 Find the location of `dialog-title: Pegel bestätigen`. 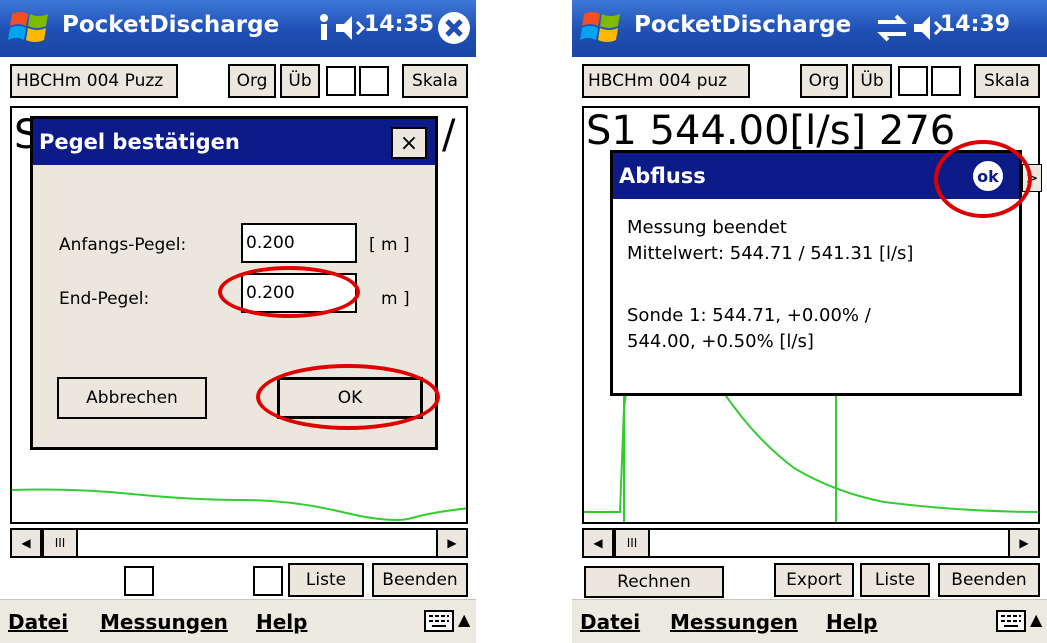

dialog-title: Pegel bestätigen is located at coordinates (234, 142).